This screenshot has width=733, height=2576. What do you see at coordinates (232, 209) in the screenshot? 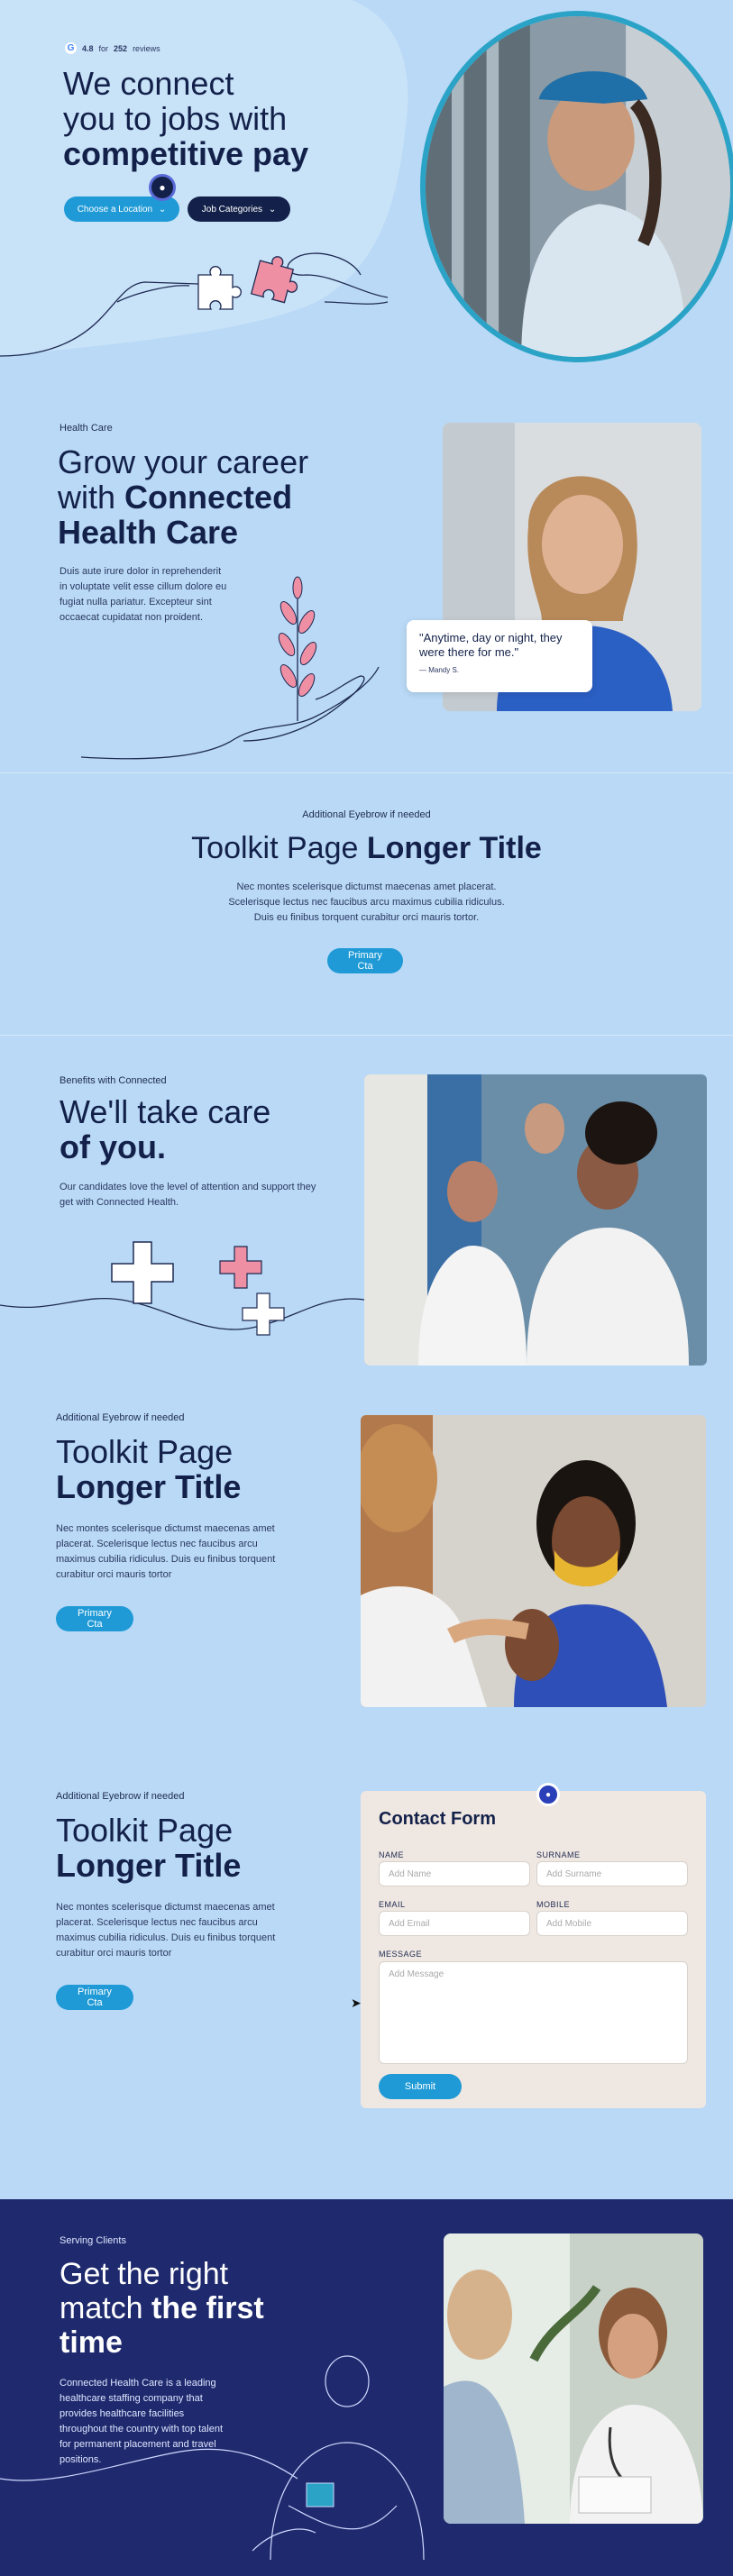
I see `job-categories-label: Job Categories` at bounding box center [232, 209].